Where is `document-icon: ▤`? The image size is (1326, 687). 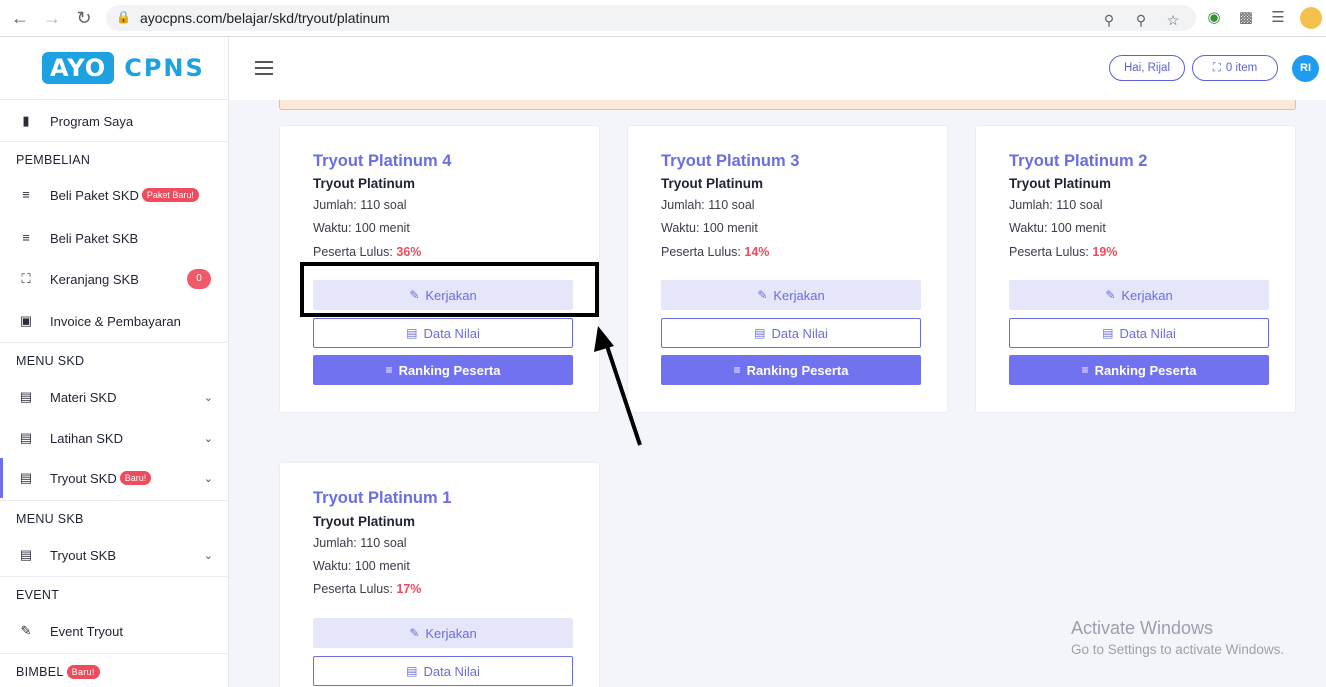 document-icon: ▤ is located at coordinates (26, 396).